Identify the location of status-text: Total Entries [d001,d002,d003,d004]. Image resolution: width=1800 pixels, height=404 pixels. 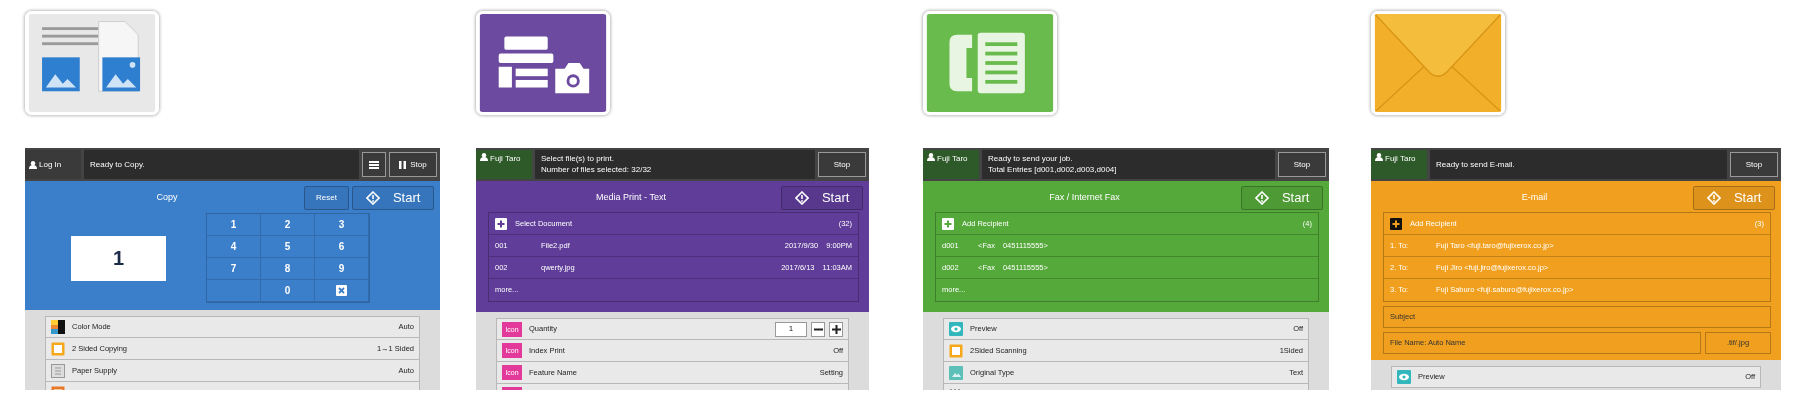
(1053, 170).